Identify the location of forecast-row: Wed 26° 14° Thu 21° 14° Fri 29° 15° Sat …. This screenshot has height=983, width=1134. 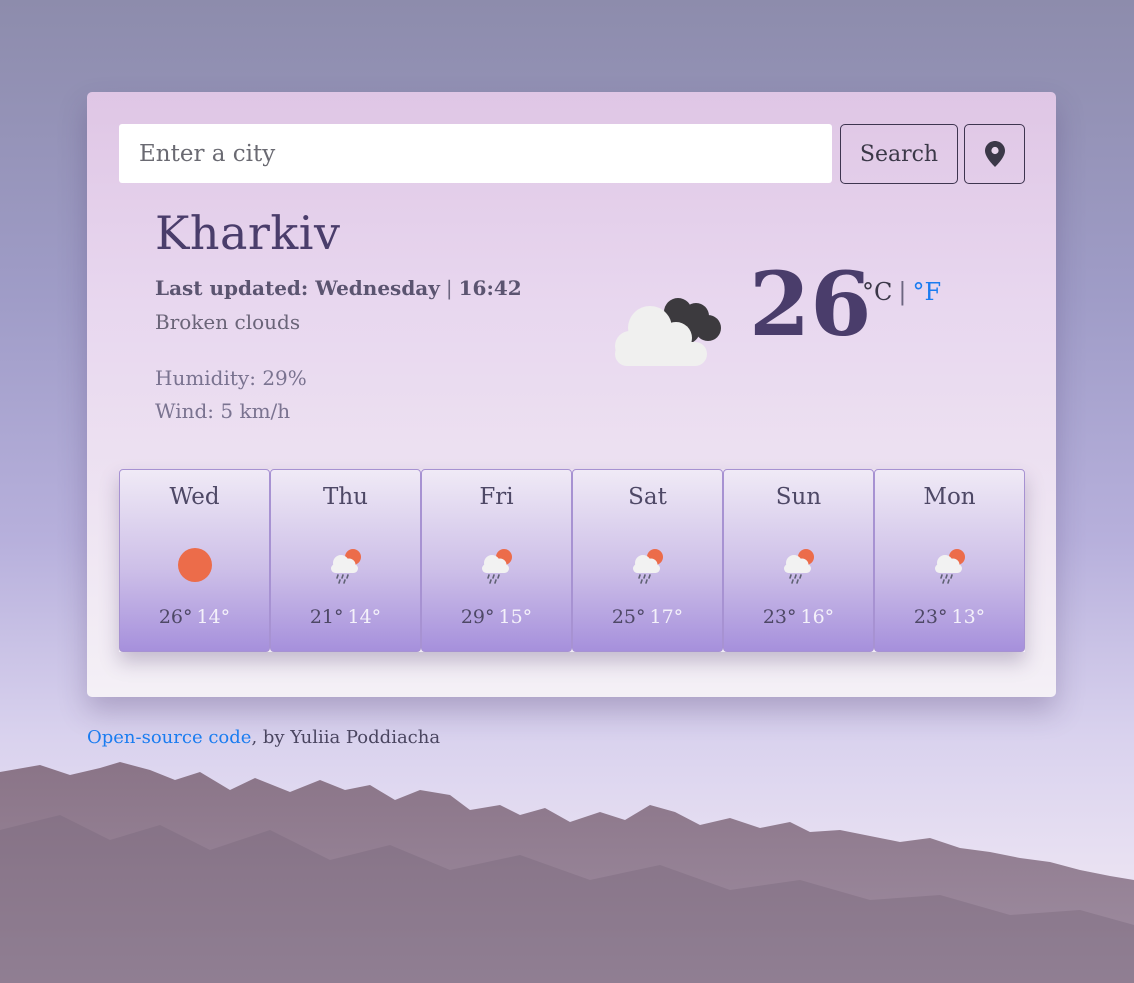
(572, 560).